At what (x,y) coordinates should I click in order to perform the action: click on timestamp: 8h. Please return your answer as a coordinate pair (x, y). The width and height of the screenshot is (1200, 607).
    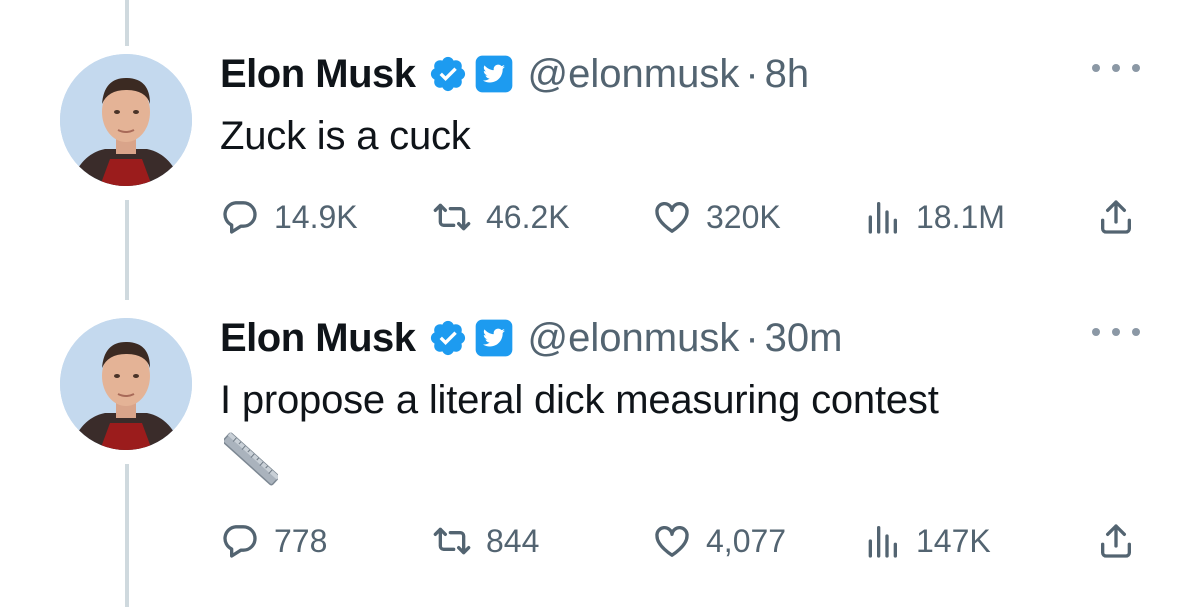
    Looking at the image, I should click on (787, 74).